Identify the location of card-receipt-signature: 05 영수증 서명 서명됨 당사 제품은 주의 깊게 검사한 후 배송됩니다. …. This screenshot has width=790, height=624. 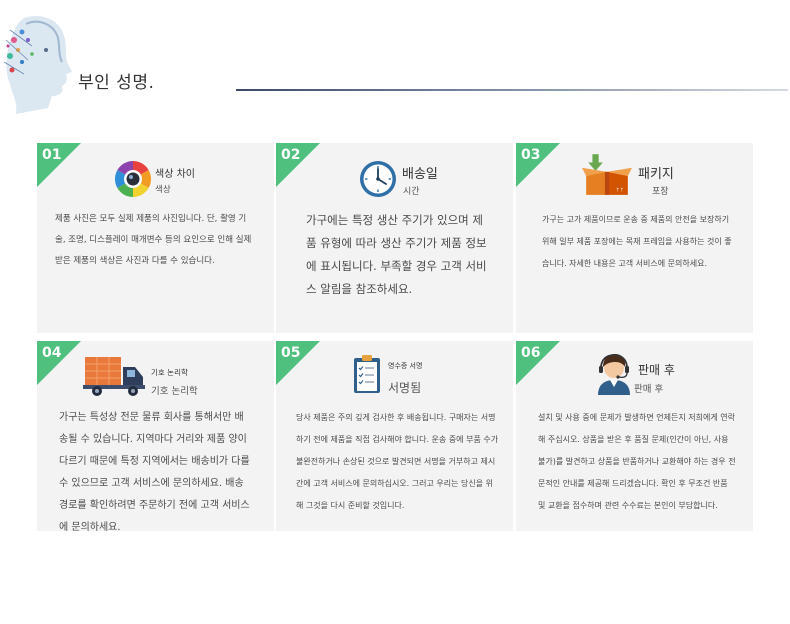
(394, 436).